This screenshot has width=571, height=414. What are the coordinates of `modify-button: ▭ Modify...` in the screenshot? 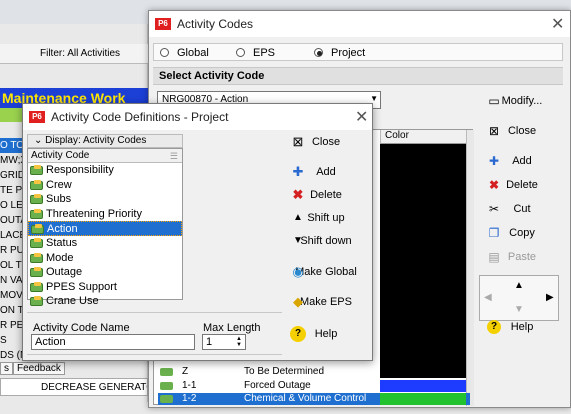 It's located at (522, 101).